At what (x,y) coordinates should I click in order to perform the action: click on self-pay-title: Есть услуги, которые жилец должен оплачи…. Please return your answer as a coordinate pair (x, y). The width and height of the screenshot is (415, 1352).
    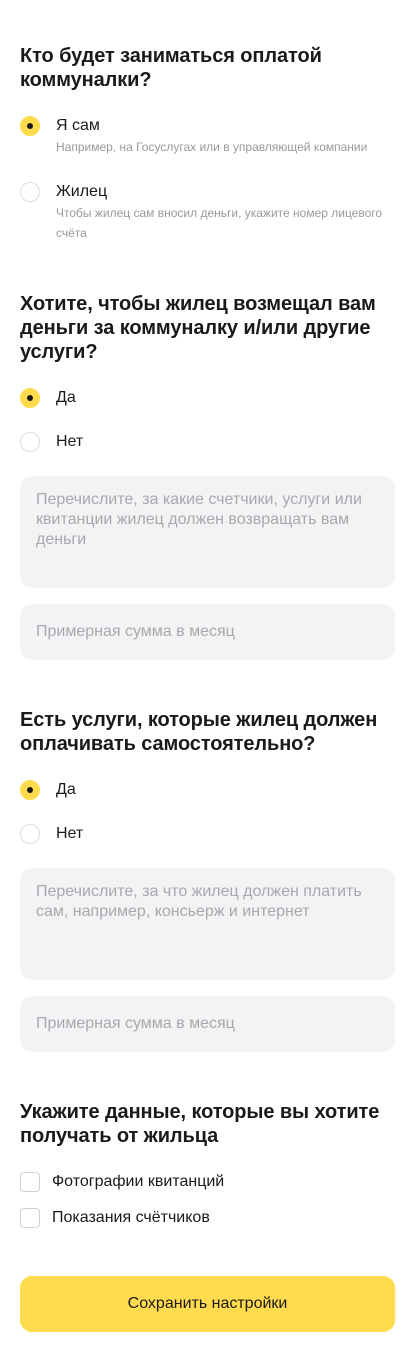
    Looking at the image, I should click on (199, 732).